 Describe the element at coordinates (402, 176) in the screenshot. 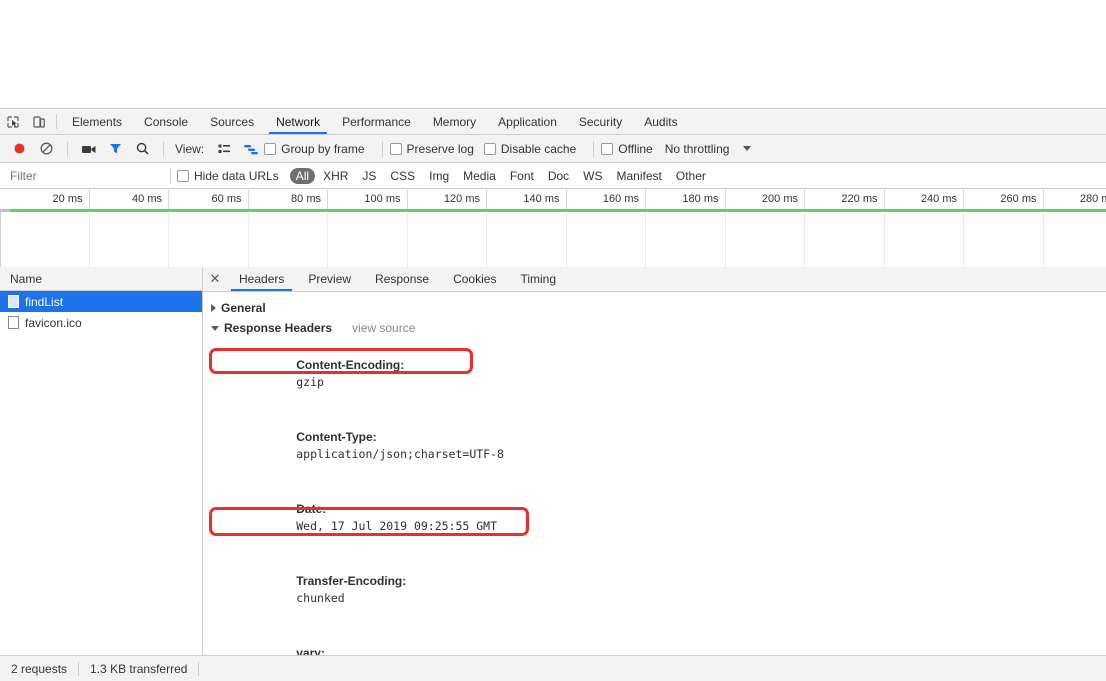

I see `filter-type-css: CSS` at that location.